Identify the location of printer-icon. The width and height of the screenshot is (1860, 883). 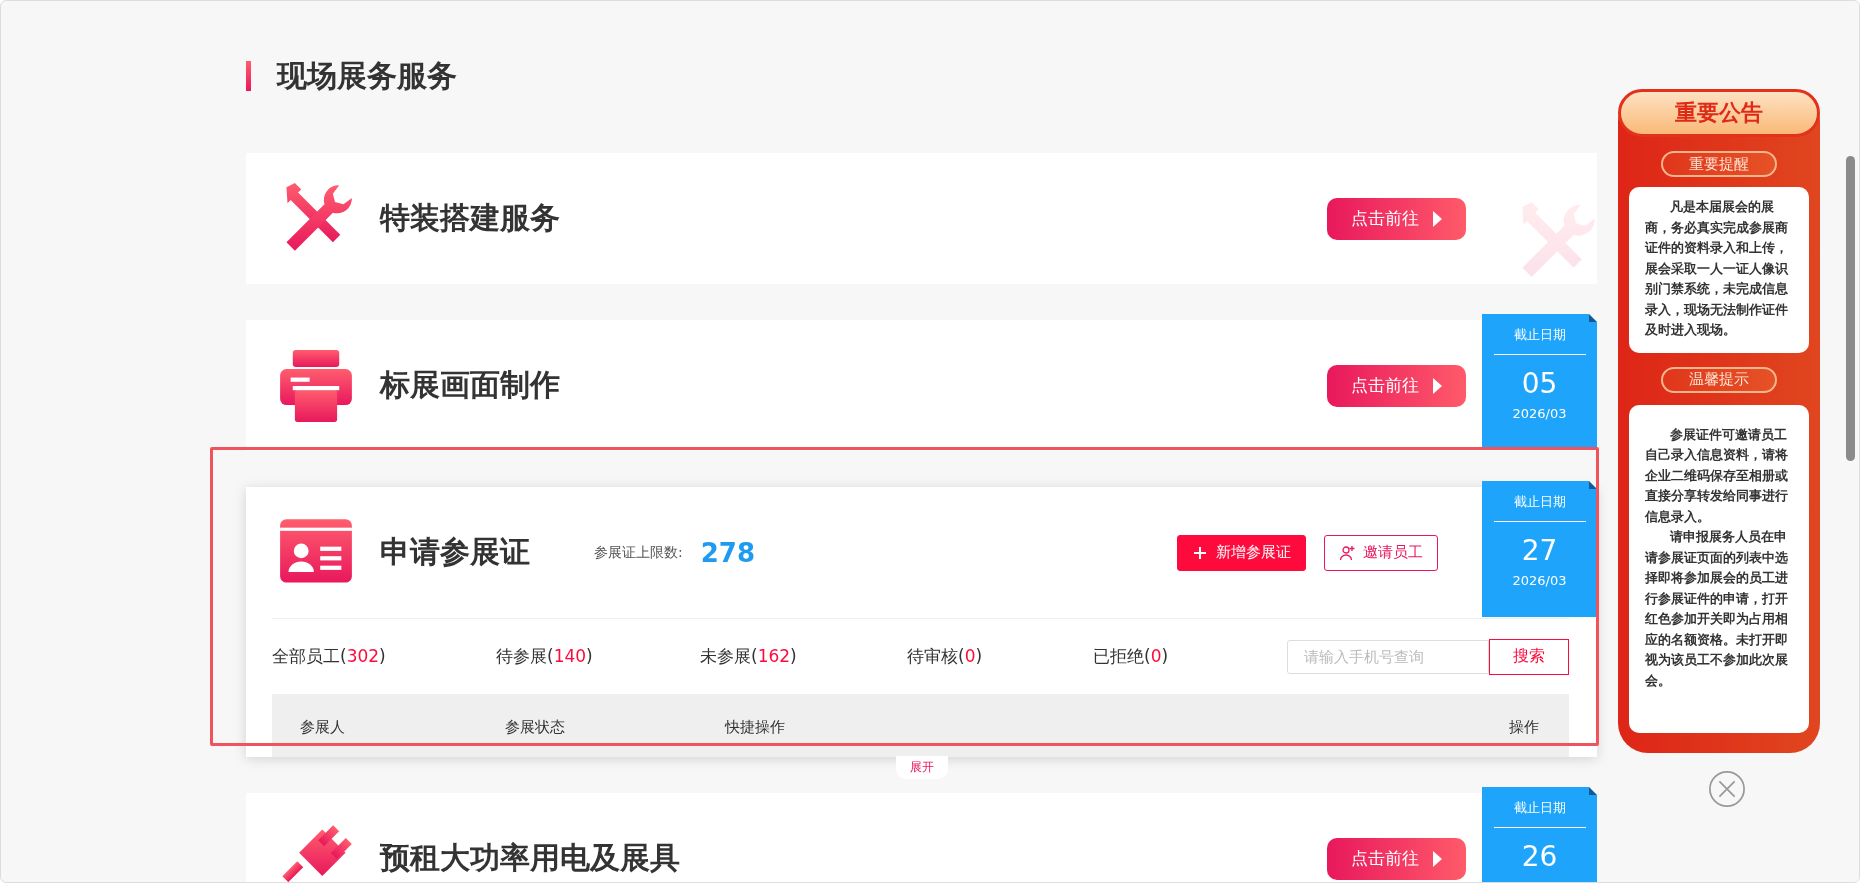
(316, 385).